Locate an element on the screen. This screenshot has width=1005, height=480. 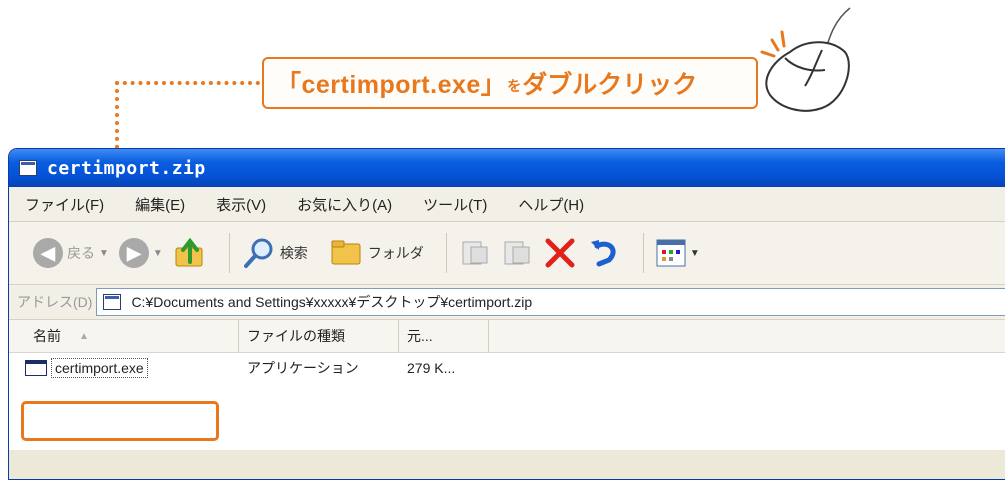
file-type: アプリケーション is located at coordinates (303, 368).